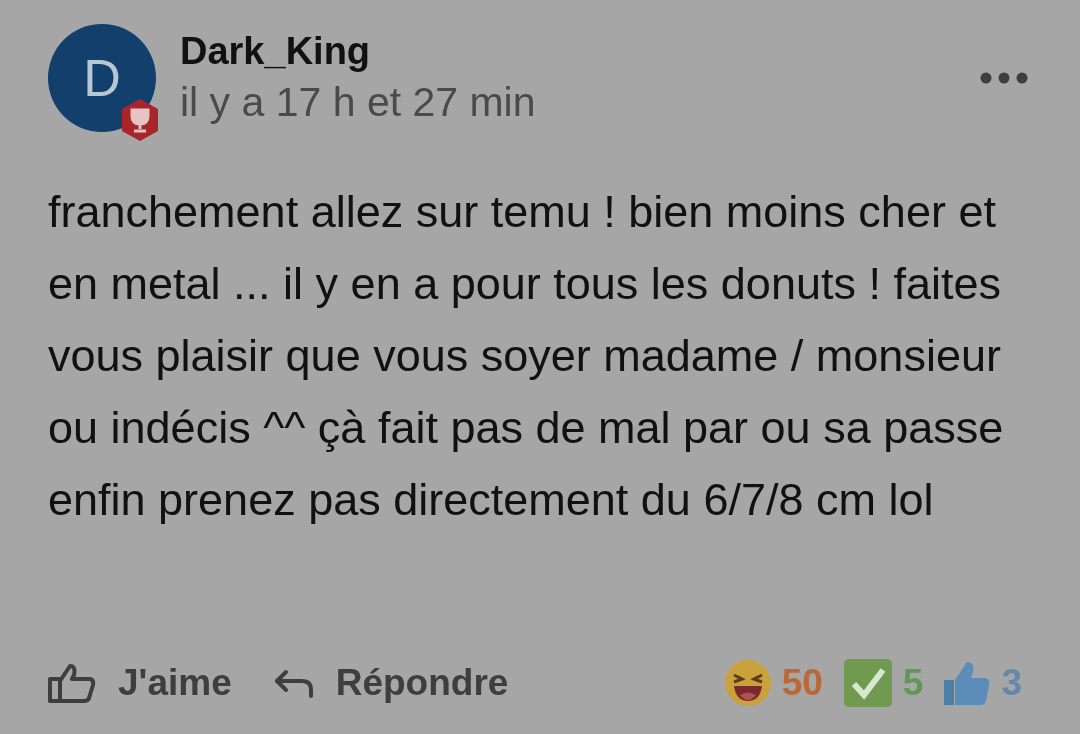 The width and height of the screenshot is (1080, 734). What do you see at coordinates (568, 51) in the screenshot?
I see `author-name: Dark_King` at bounding box center [568, 51].